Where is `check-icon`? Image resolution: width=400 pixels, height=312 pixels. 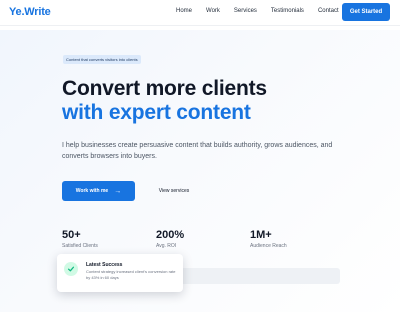 check-icon is located at coordinates (71, 269).